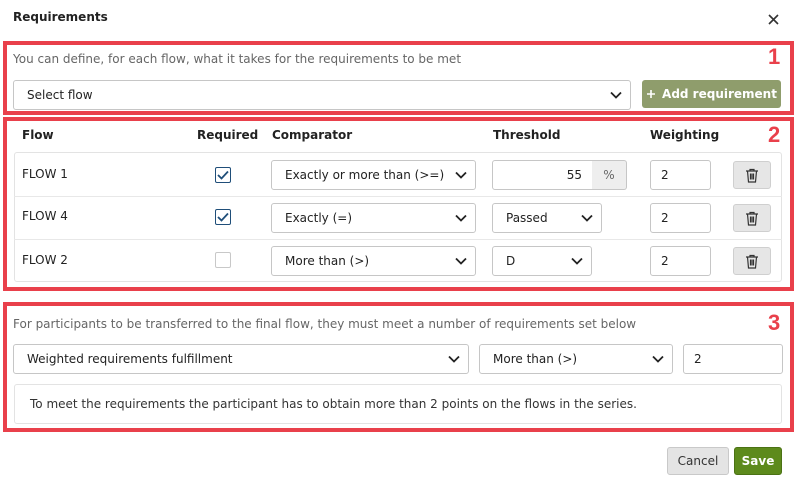 The image size is (797, 485). Describe the element at coordinates (373, 218) in the screenshot. I see `row2-comparator-select: Exactly (=)` at that location.